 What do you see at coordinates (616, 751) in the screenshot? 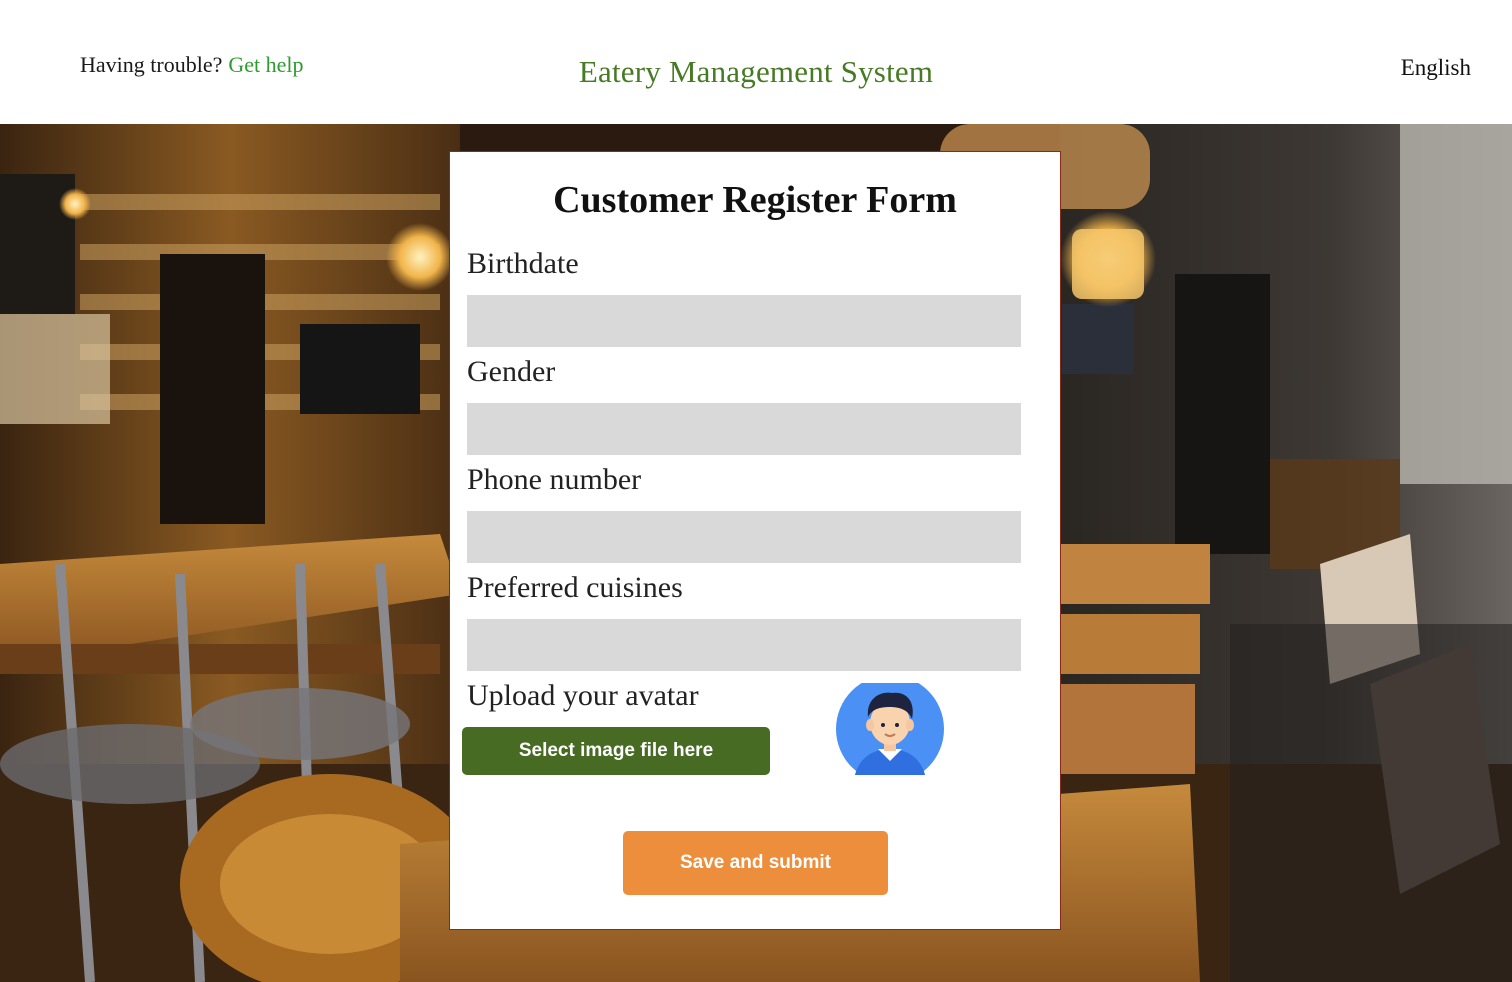
I see `select-image-button: Select image file here` at bounding box center [616, 751].